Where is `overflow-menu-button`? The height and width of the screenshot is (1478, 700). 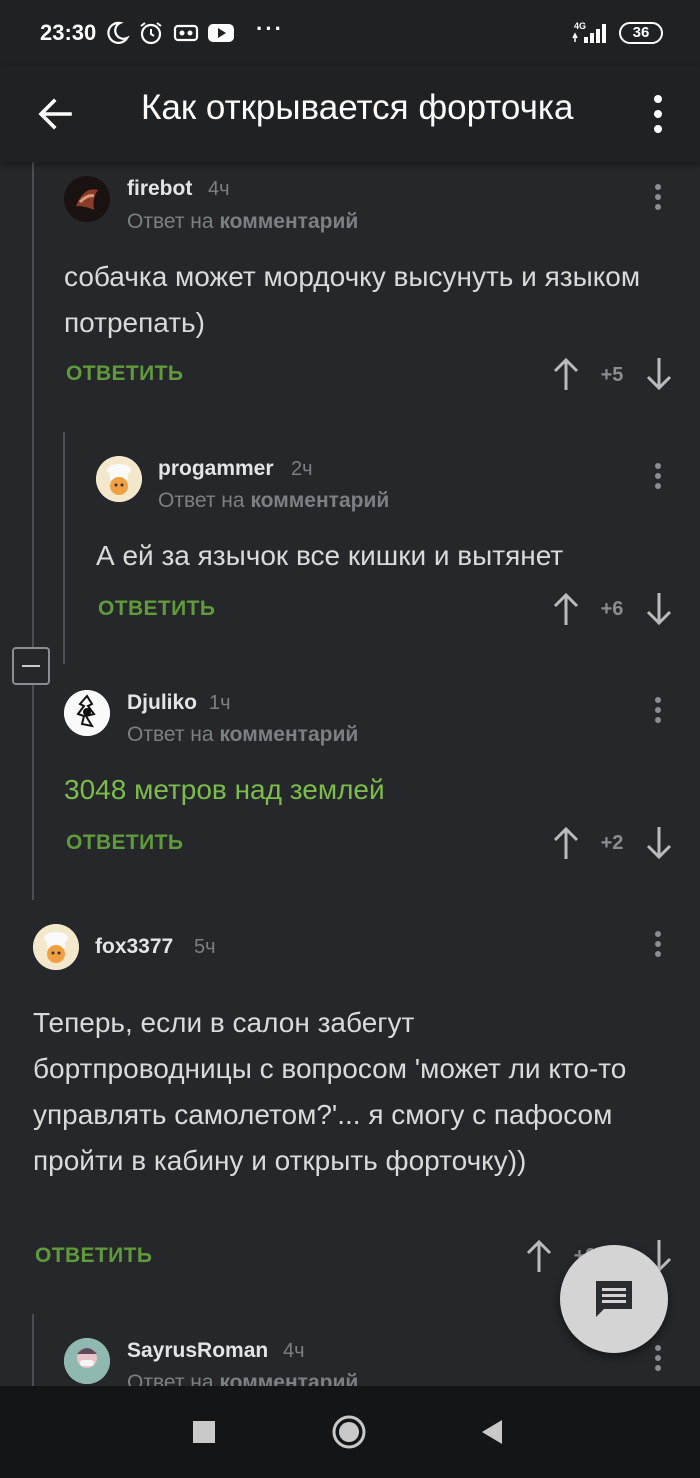 overflow-menu-button is located at coordinates (658, 114).